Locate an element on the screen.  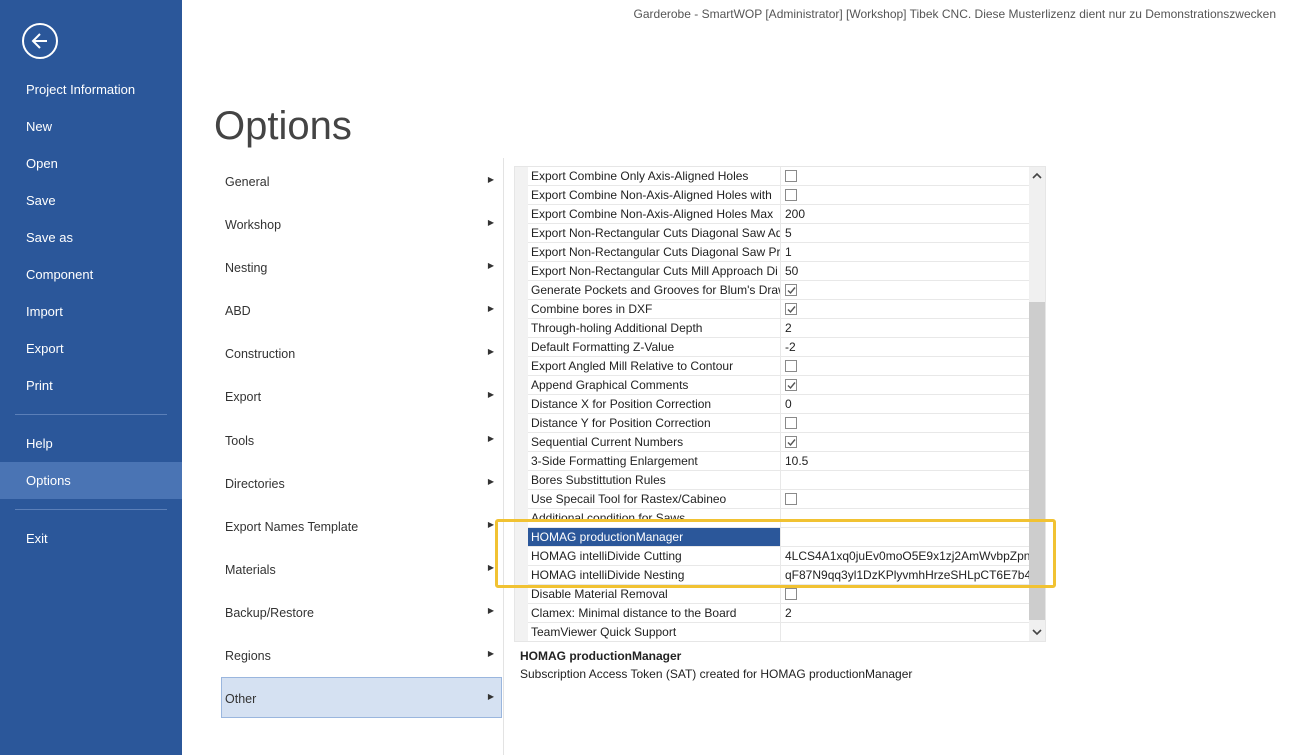
property-value: 1 is located at coordinates (906, 252).